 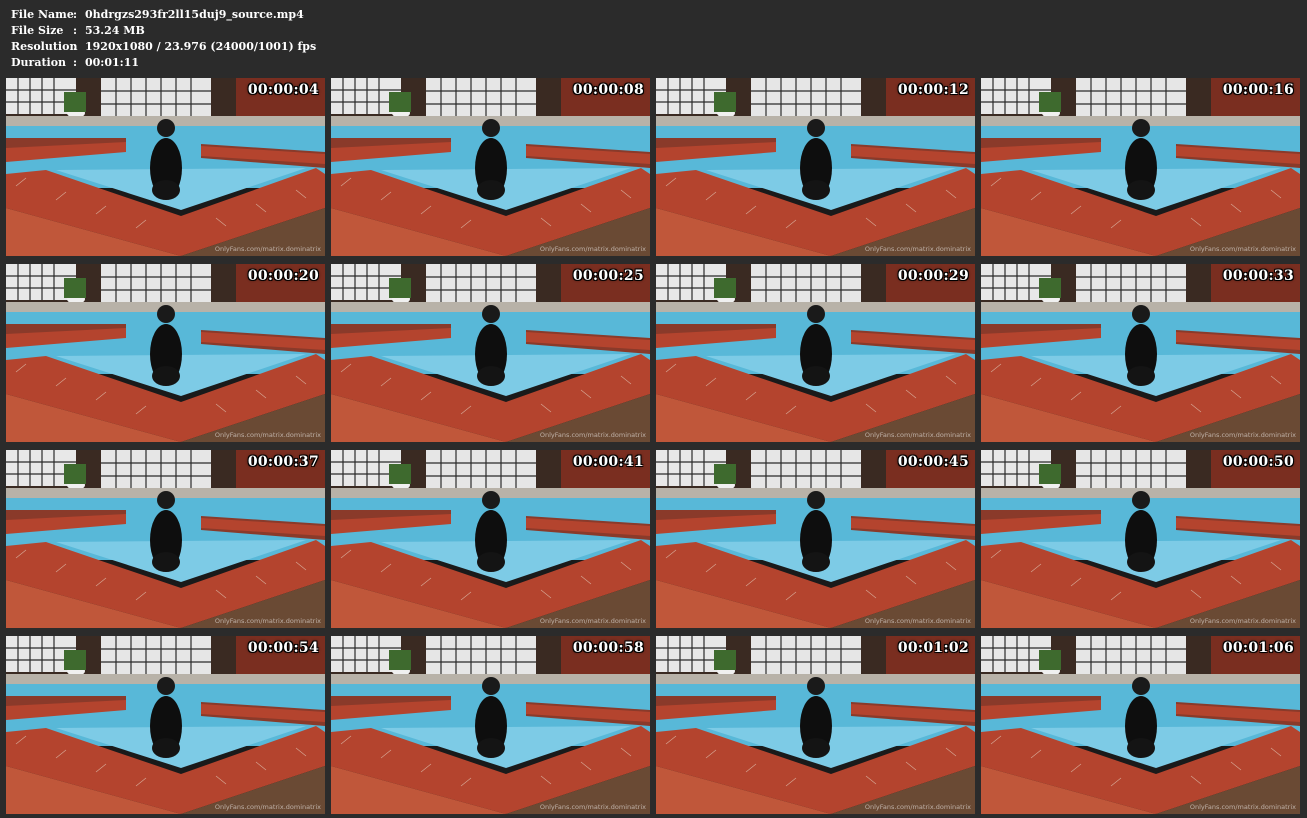 I want to click on file-info-row: File Size : 53.24 MB, so click(x=163, y=31).